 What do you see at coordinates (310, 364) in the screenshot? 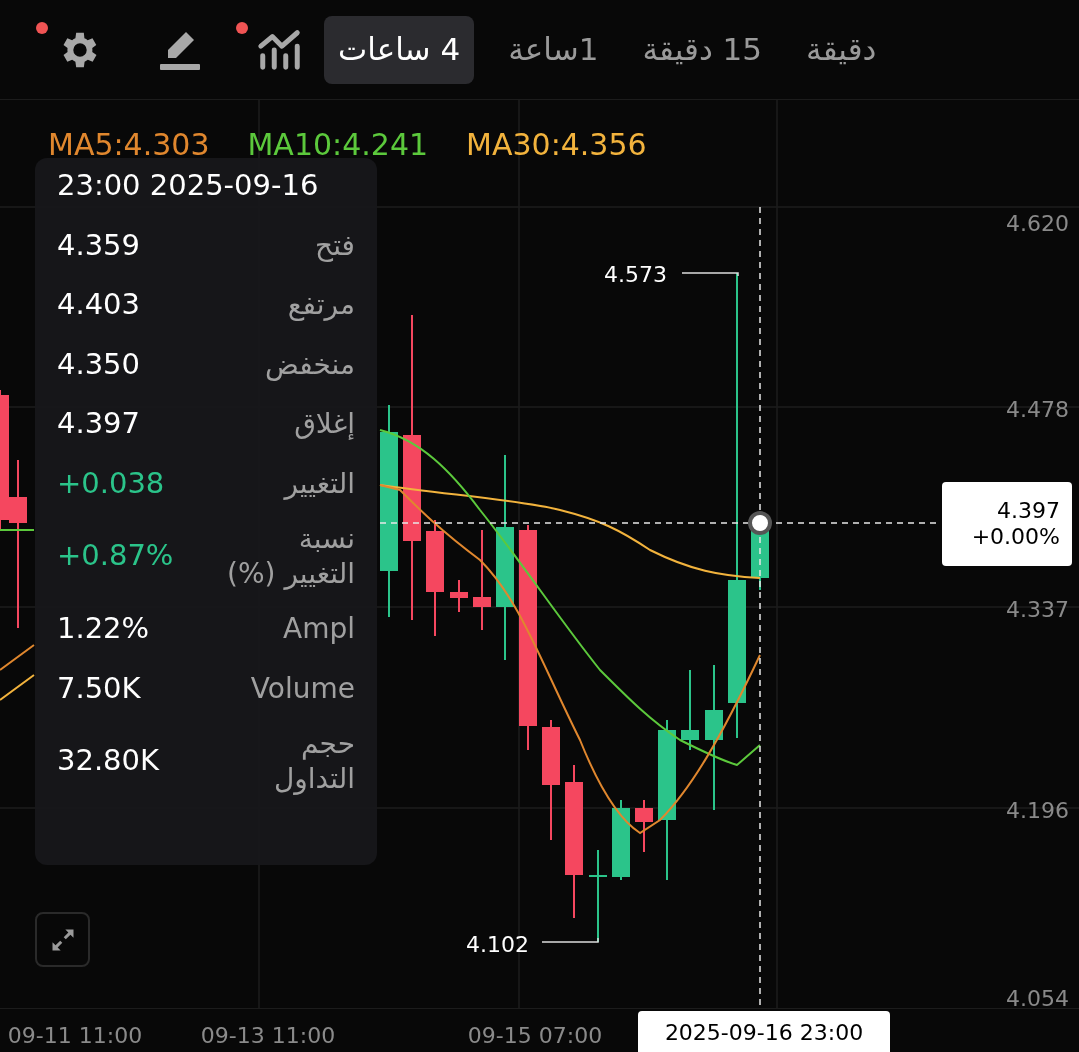
I see `tooltip-label: منخفض` at bounding box center [310, 364].